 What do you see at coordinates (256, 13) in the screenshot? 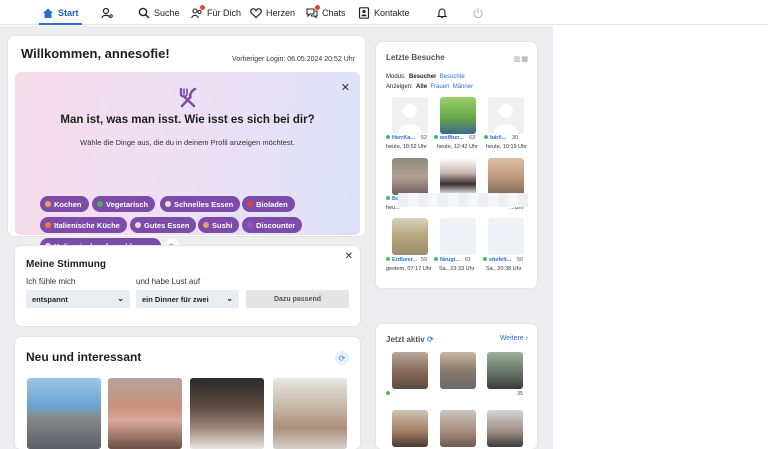
I see `heart-icon` at bounding box center [256, 13].